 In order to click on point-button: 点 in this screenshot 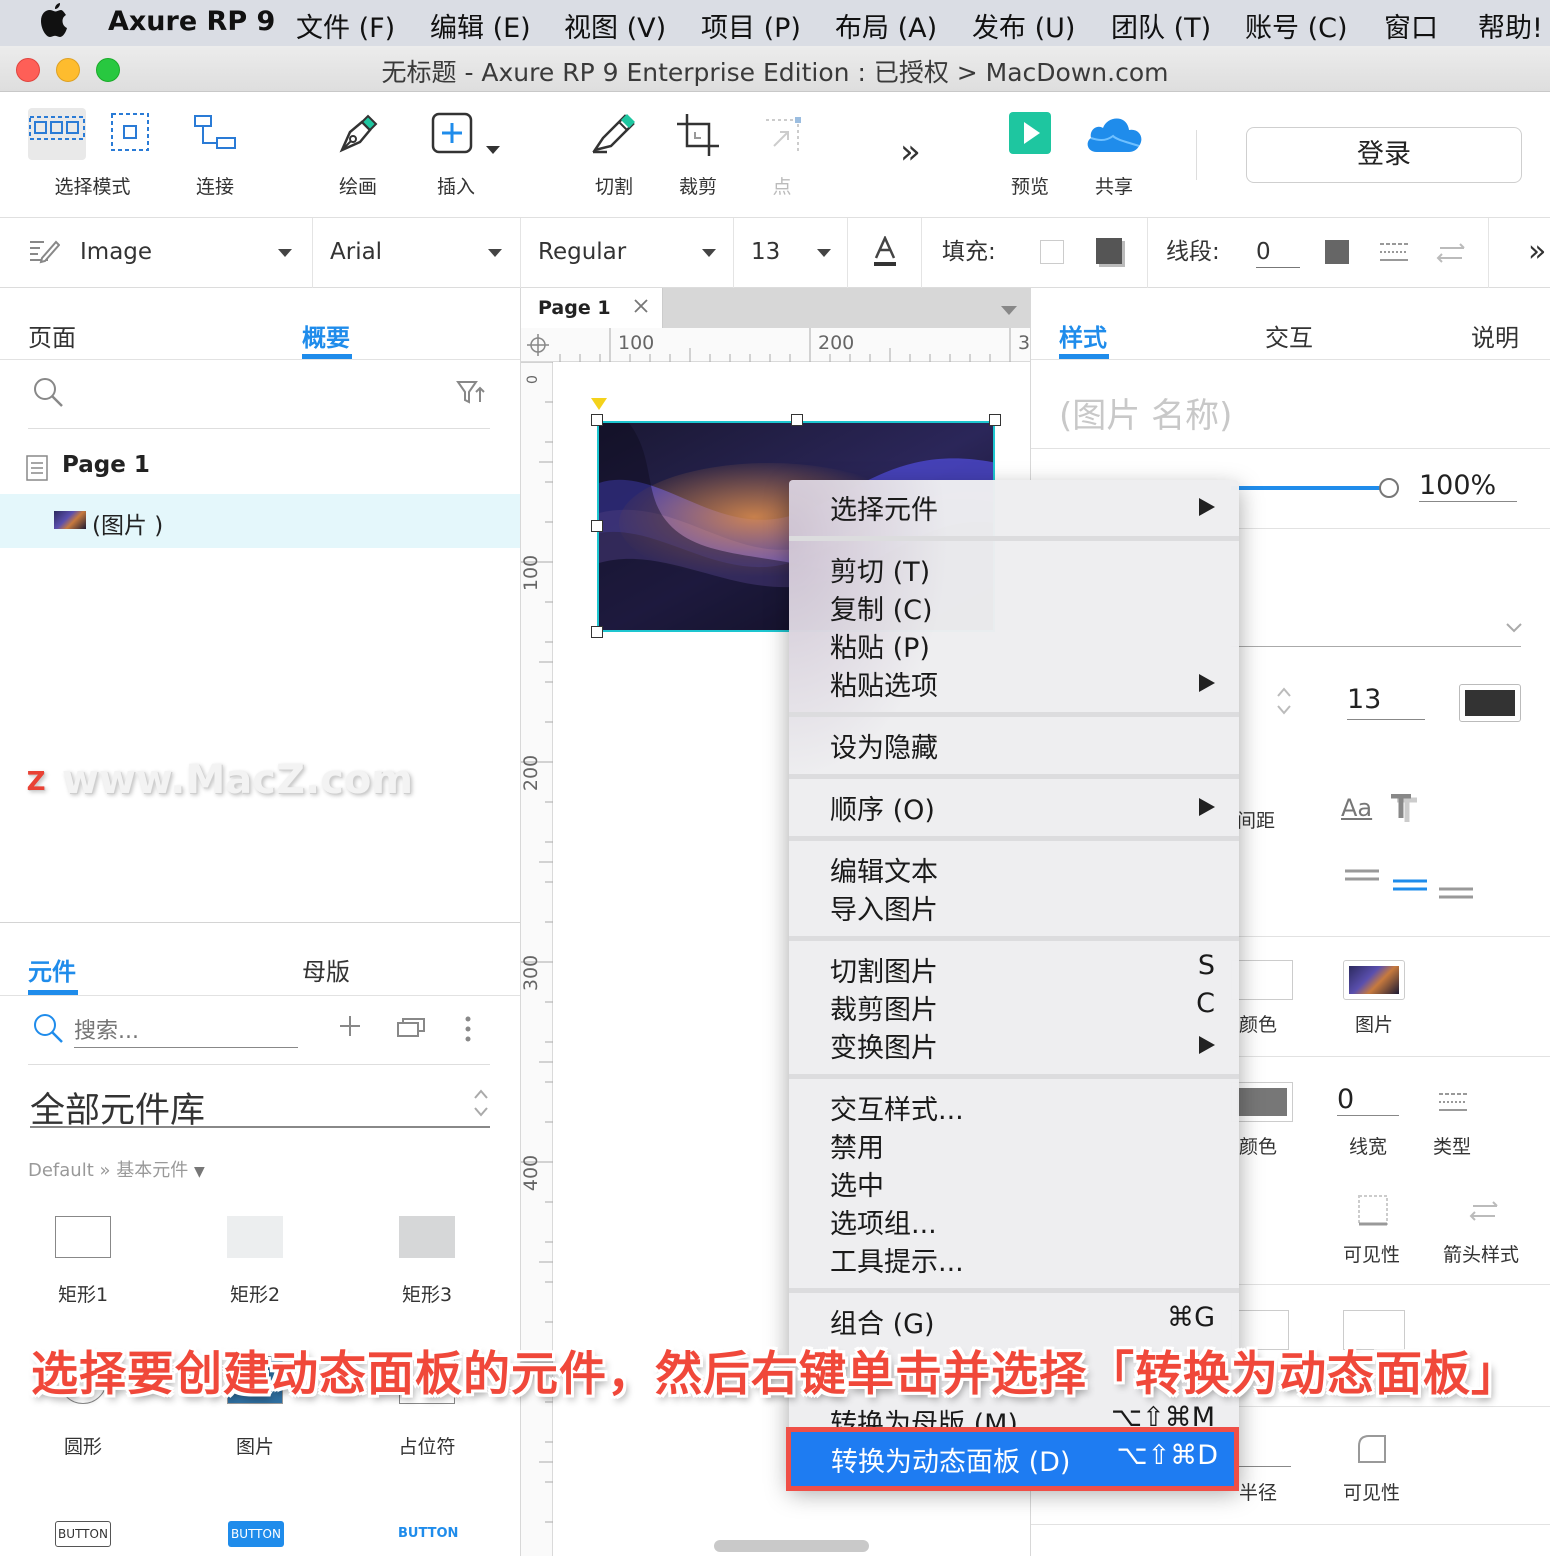, I will do `click(782, 155)`.